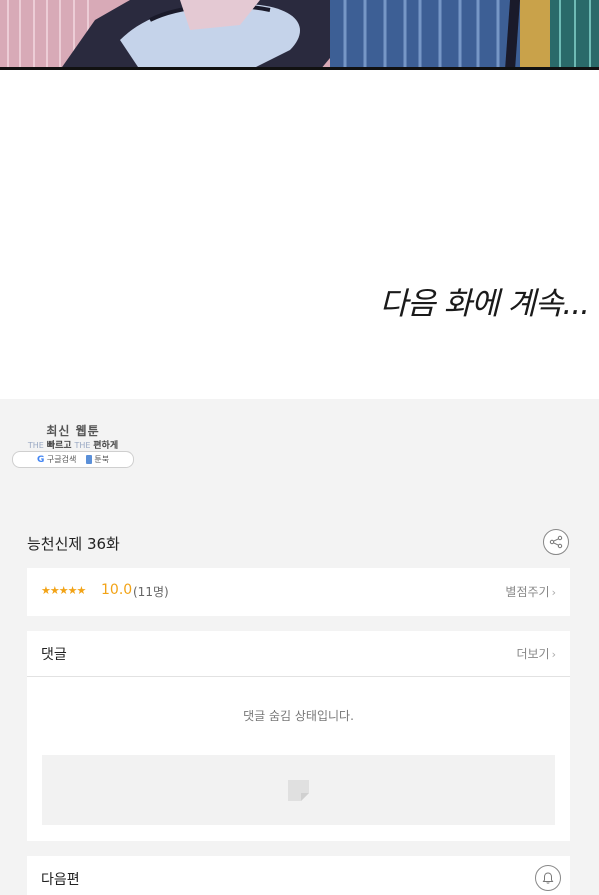 Image resolution: width=599 pixels, height=895 pixels. I want to click on watermark-subtitle: THE 빠르고 THE 편하게, so click(73, 444).